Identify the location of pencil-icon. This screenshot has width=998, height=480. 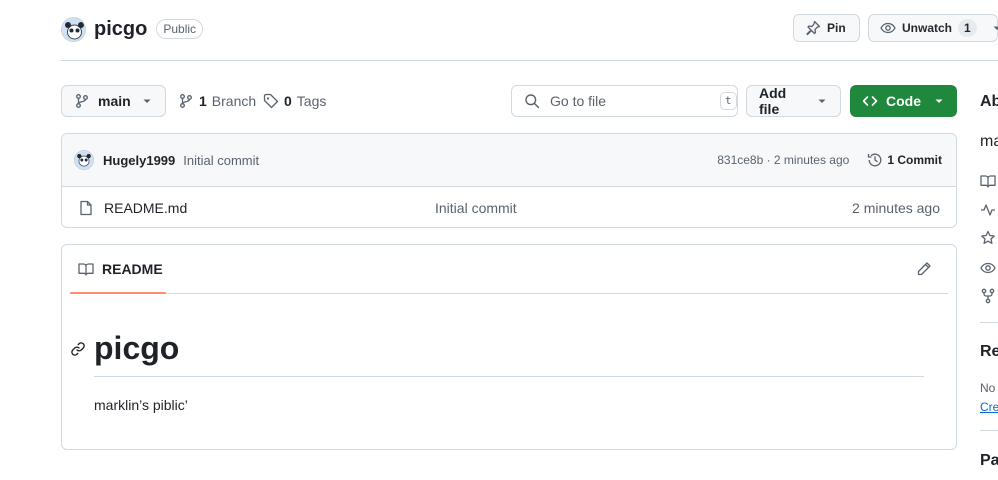
(924, 269).